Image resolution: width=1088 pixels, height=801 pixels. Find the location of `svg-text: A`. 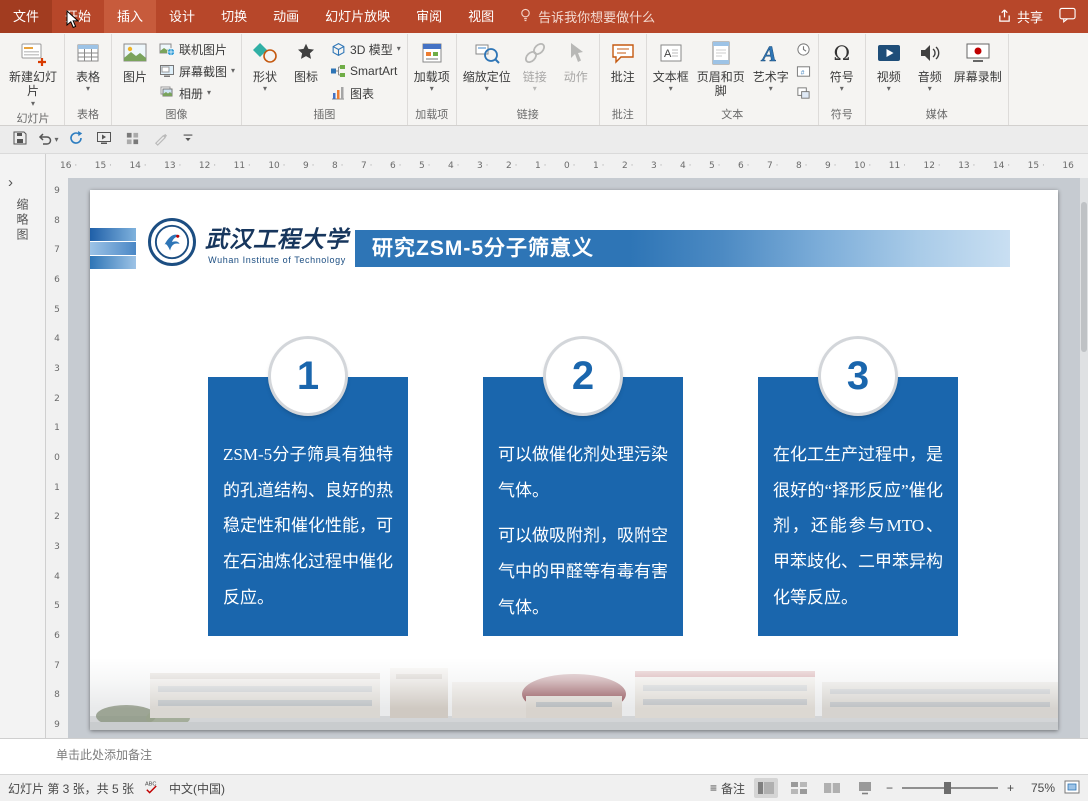

svg-text: A is located at coordinates (768, 53).